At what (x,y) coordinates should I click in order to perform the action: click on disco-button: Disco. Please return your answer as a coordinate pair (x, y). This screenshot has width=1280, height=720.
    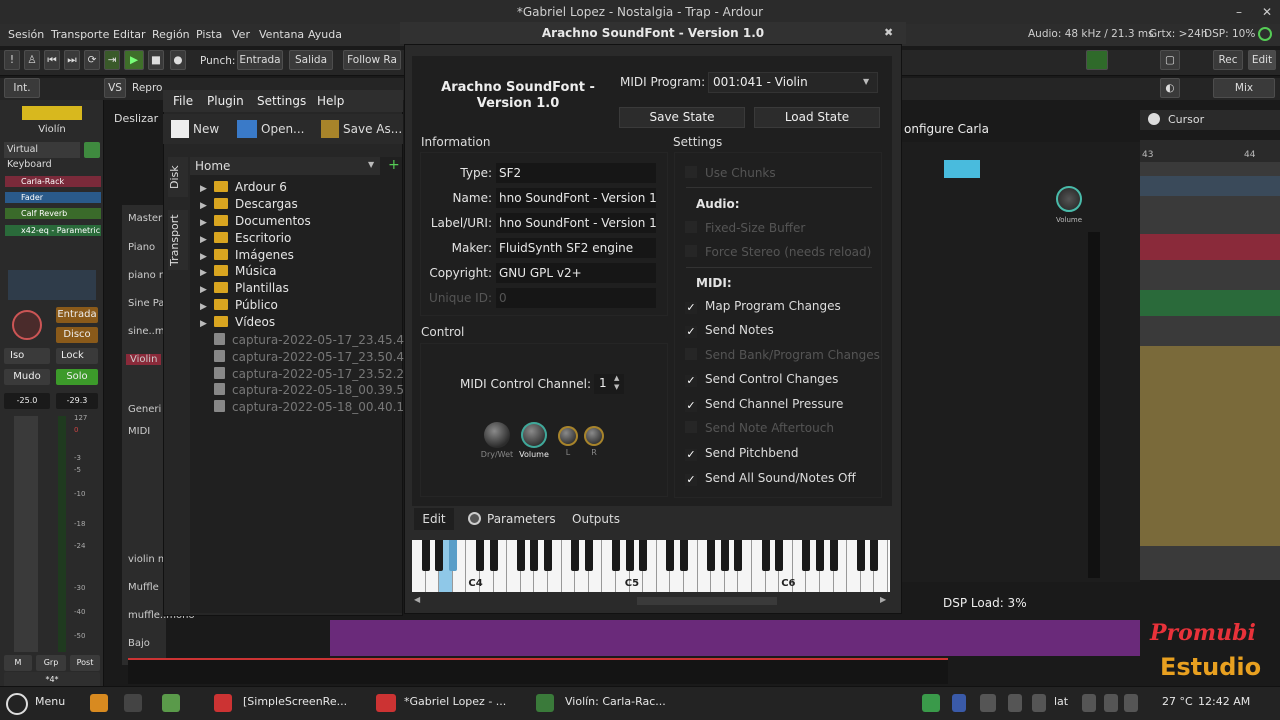
    Looking at the image, I should click on (77, 335).